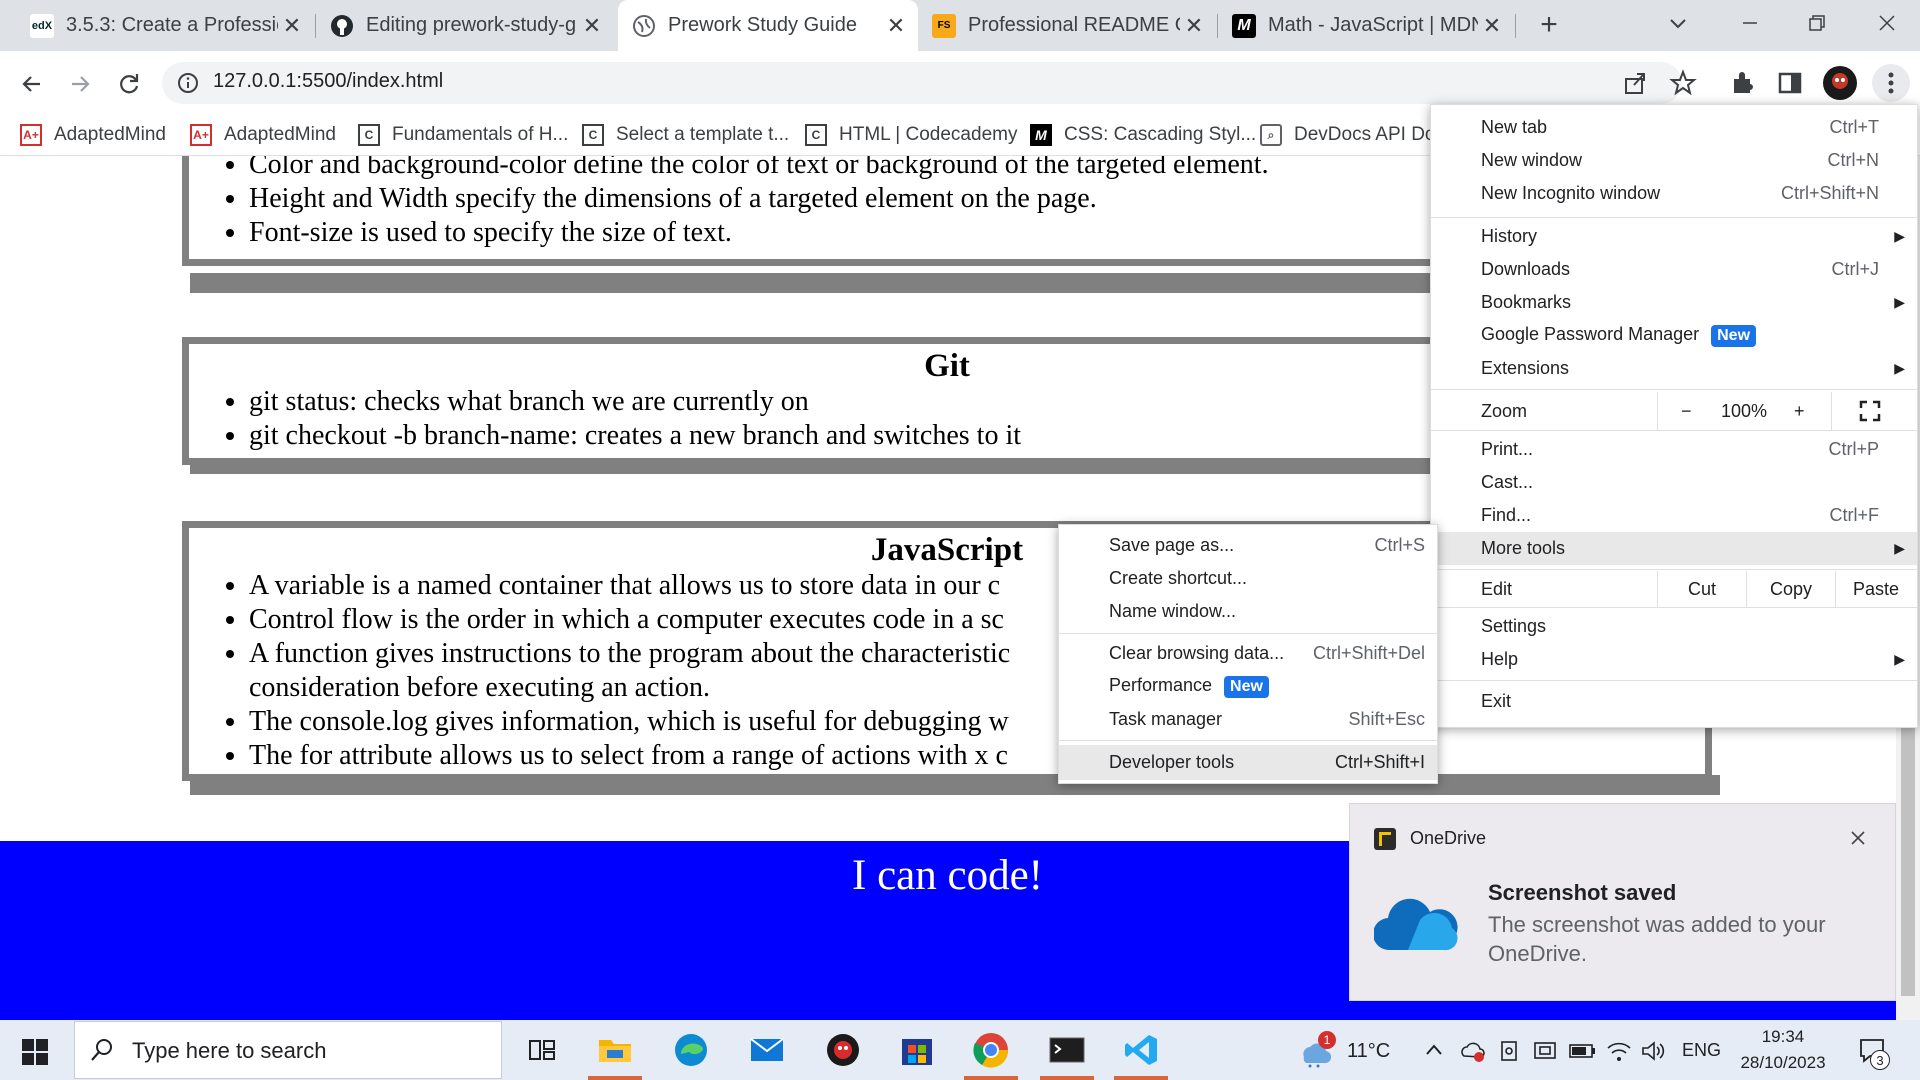 The width and height of the screenshot is (1920, 1080). Describe the element at coordinates (1674, 160) in the screenshot. I see `menu-new-window: New window Ctrl+N` at that location.